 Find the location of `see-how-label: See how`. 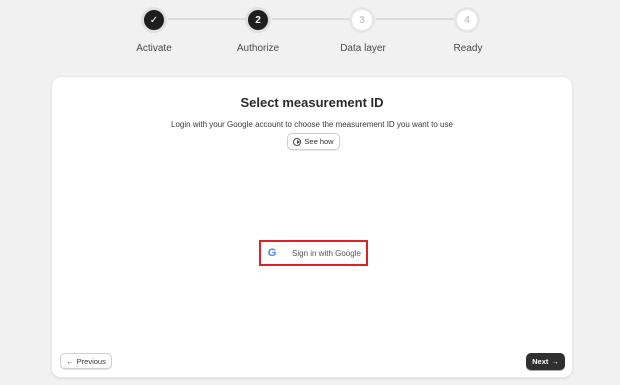

see-how-label: See how is located at coordinates (319, 141).